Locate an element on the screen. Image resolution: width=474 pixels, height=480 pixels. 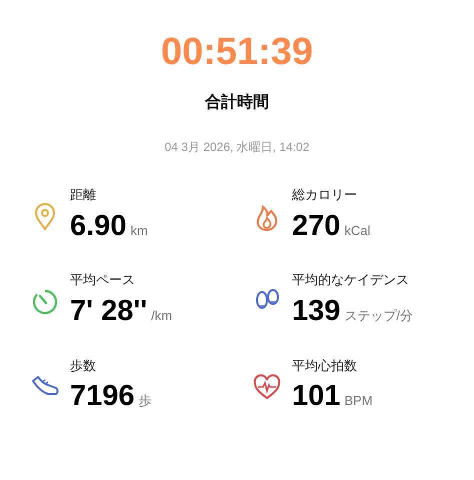
stat-label: 歩数 is located at coordinates (83, 365).